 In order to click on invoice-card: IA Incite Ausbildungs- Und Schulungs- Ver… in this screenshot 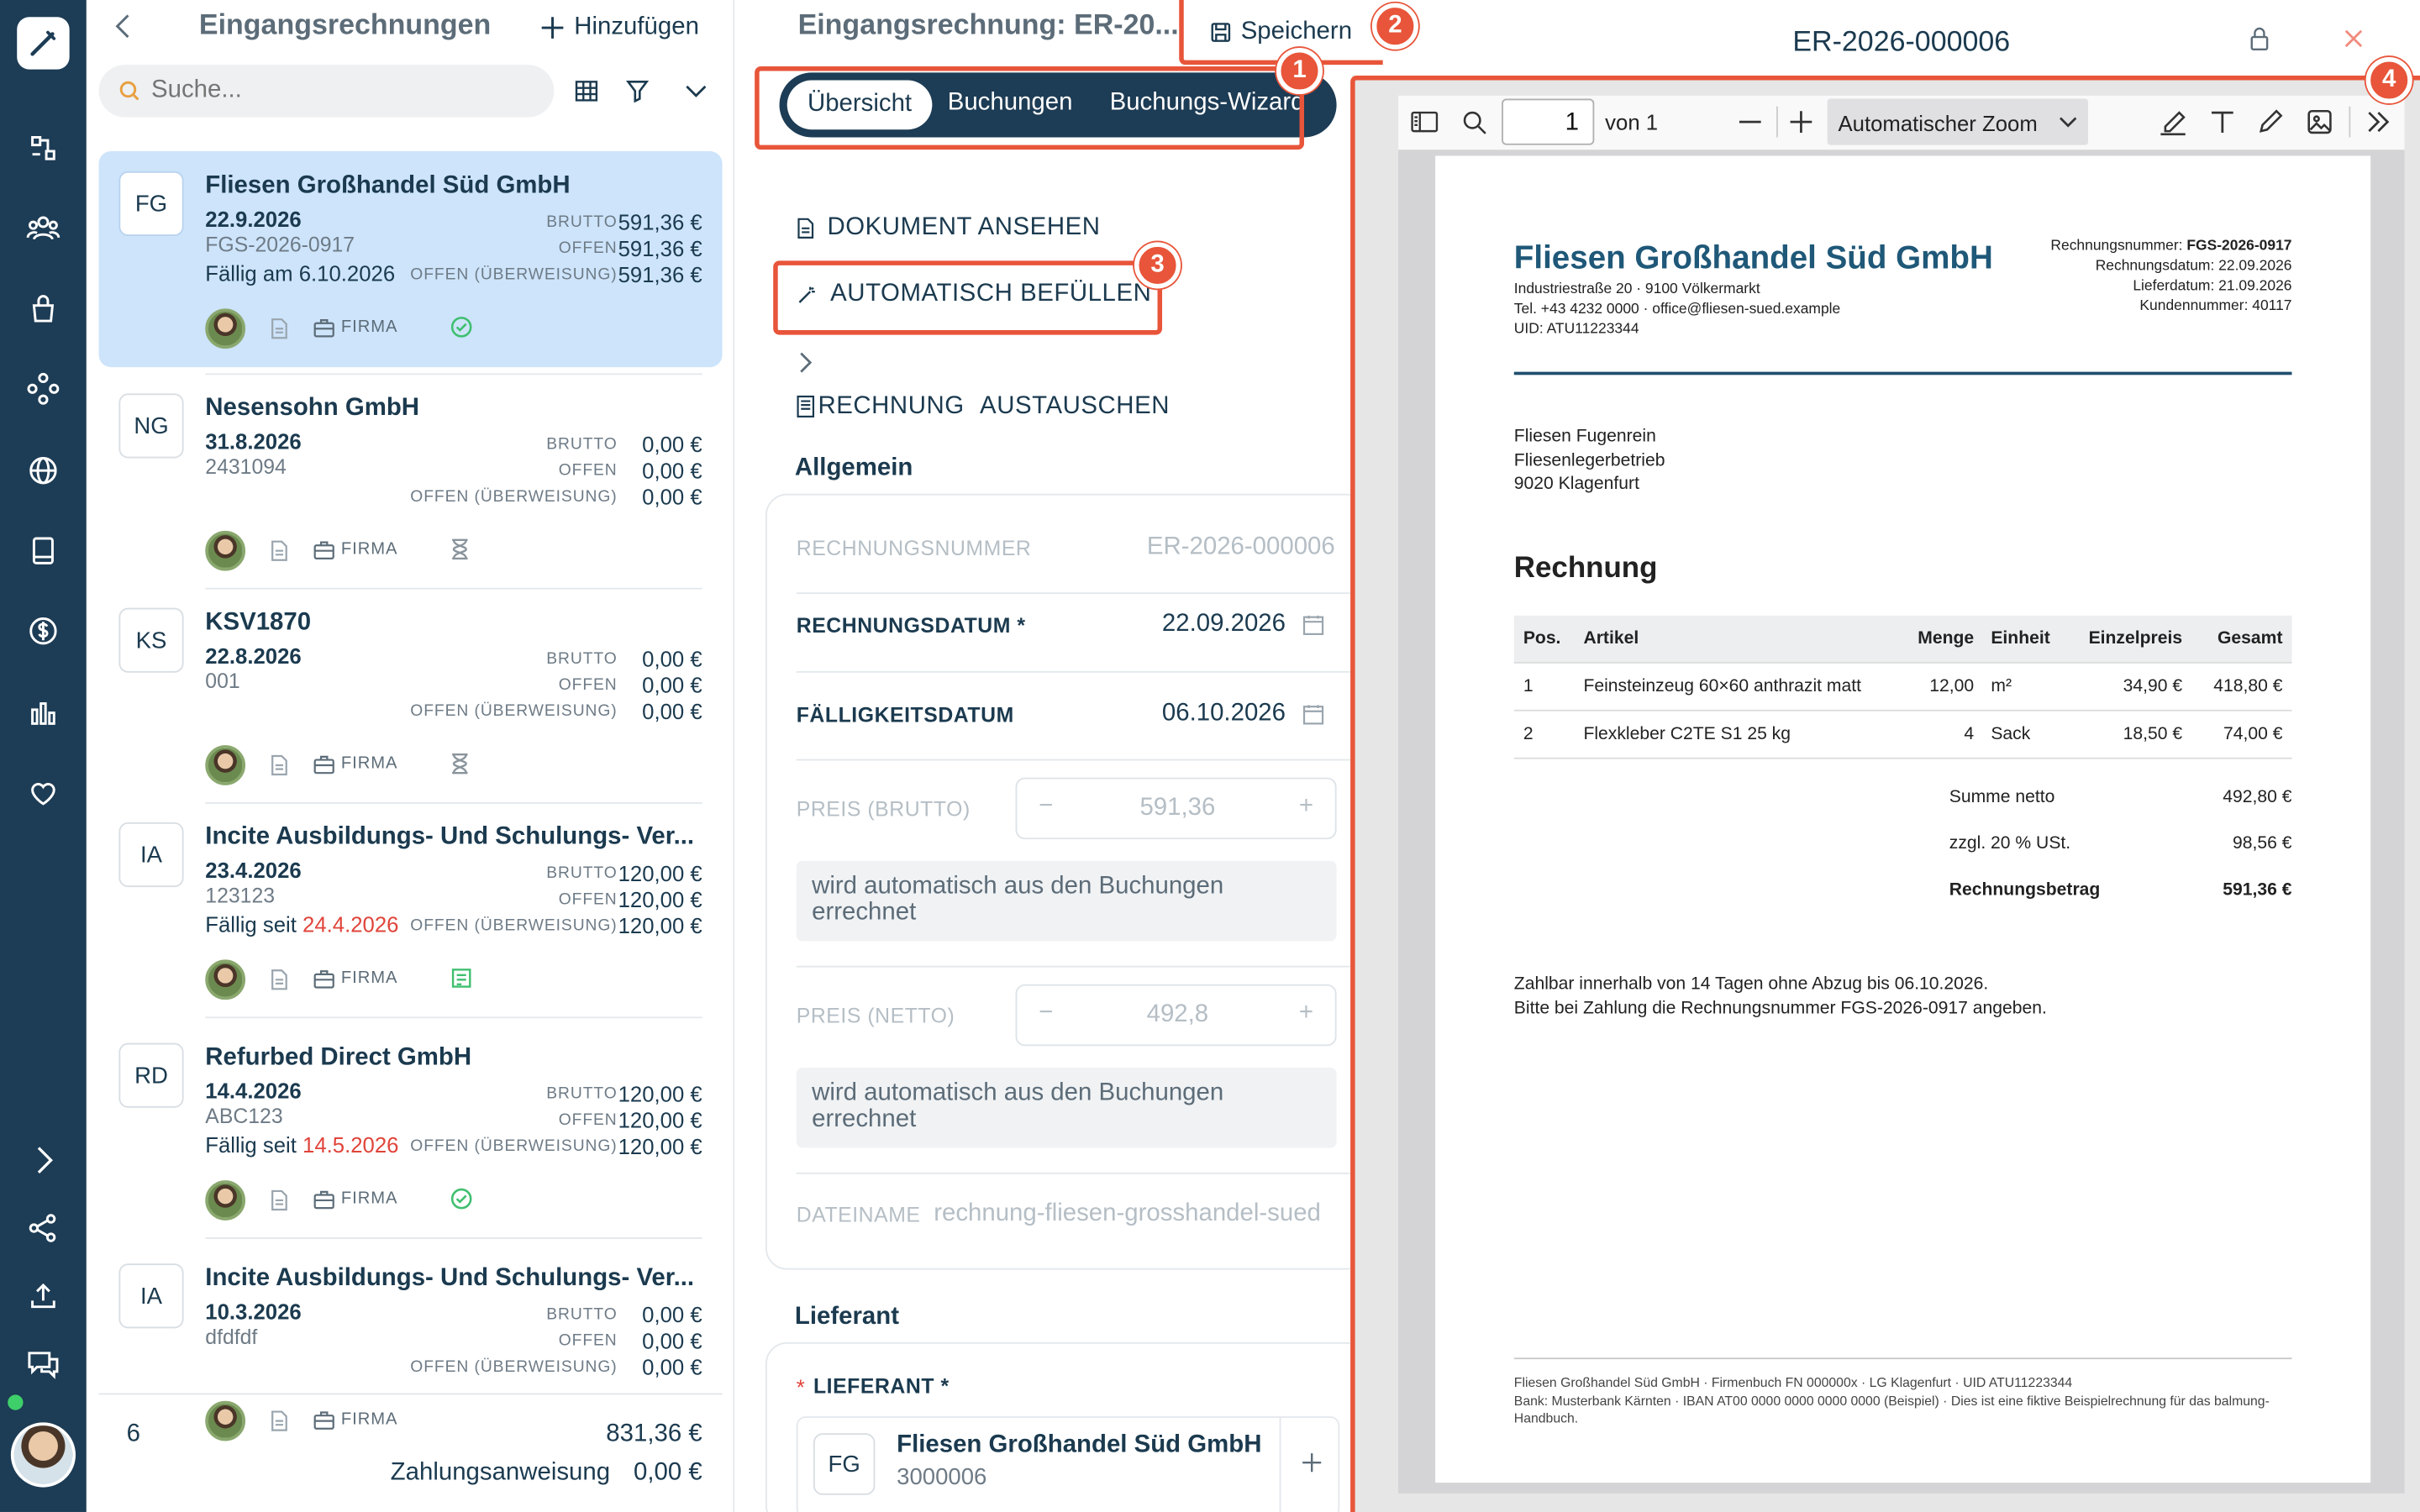, I will do `click(411, 910)`.